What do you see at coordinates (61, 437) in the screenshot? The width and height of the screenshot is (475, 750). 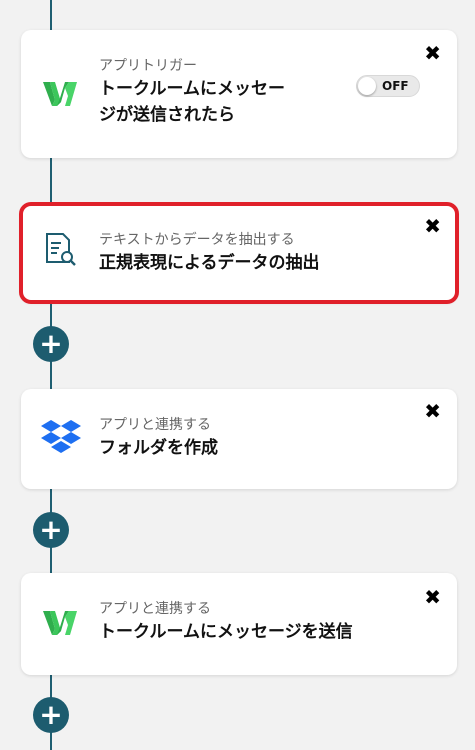 I see `dropbox-logo` at bounding box center [61, 437].